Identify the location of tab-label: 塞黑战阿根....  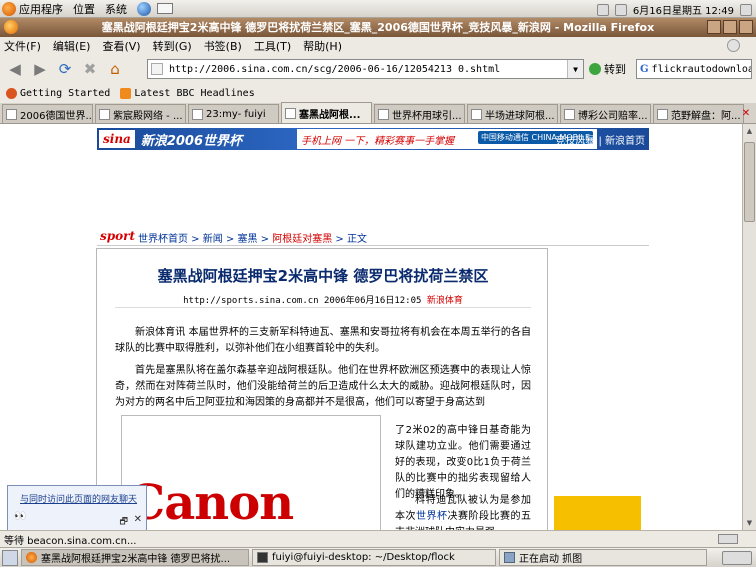
(330, 115).